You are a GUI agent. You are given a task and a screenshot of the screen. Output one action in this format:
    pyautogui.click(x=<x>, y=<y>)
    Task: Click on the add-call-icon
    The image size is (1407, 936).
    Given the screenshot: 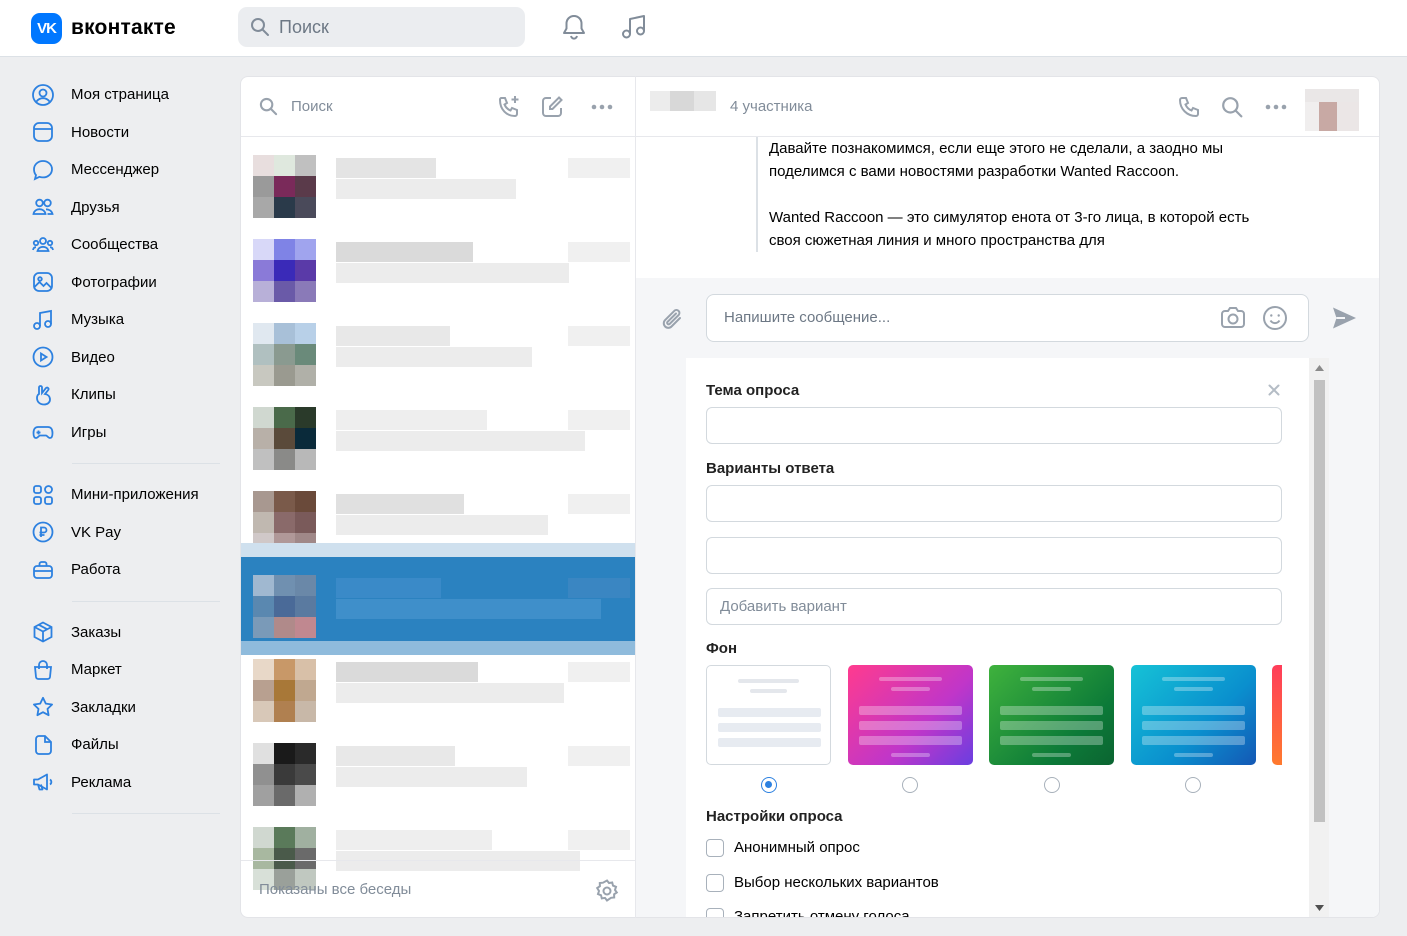 What is the action you would take?
    pyautogui.click(x=509, y=107)
    